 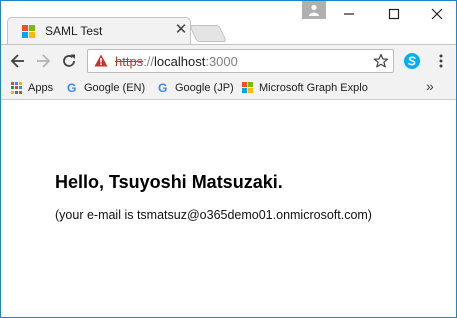 What do you see at coordinates (221, 61) in the screenshot?
I see `url-port: :3000` at bounding box center [221, 61].